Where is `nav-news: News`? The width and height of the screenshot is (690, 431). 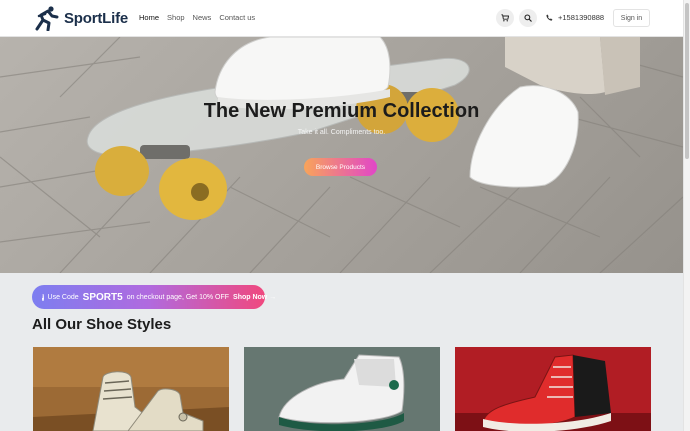
nav-news: News is located at coordinates (202, 17).